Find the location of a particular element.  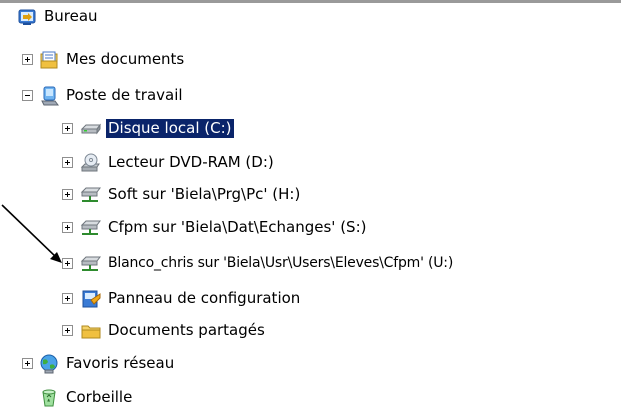

hard-drive-icon is located at coordinates (91, 129).